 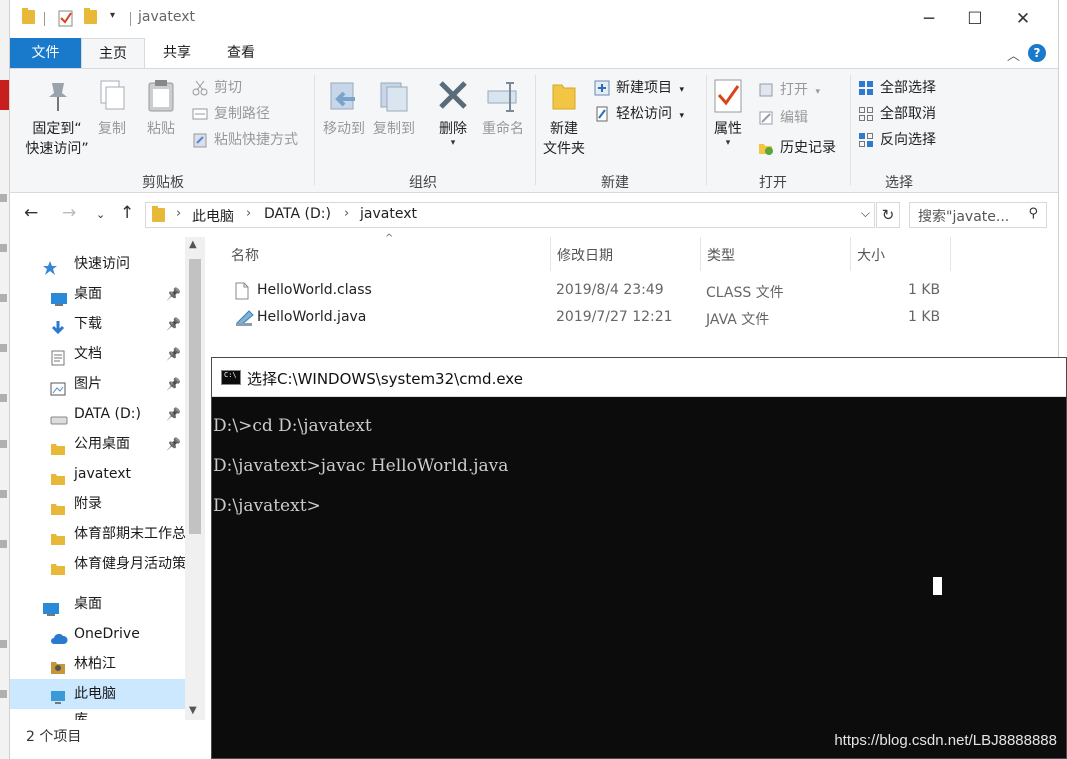 What do you see at coordinates (58, 386) in the screenshot?
I see `pictures-icon` at bounding box center [58, 386].